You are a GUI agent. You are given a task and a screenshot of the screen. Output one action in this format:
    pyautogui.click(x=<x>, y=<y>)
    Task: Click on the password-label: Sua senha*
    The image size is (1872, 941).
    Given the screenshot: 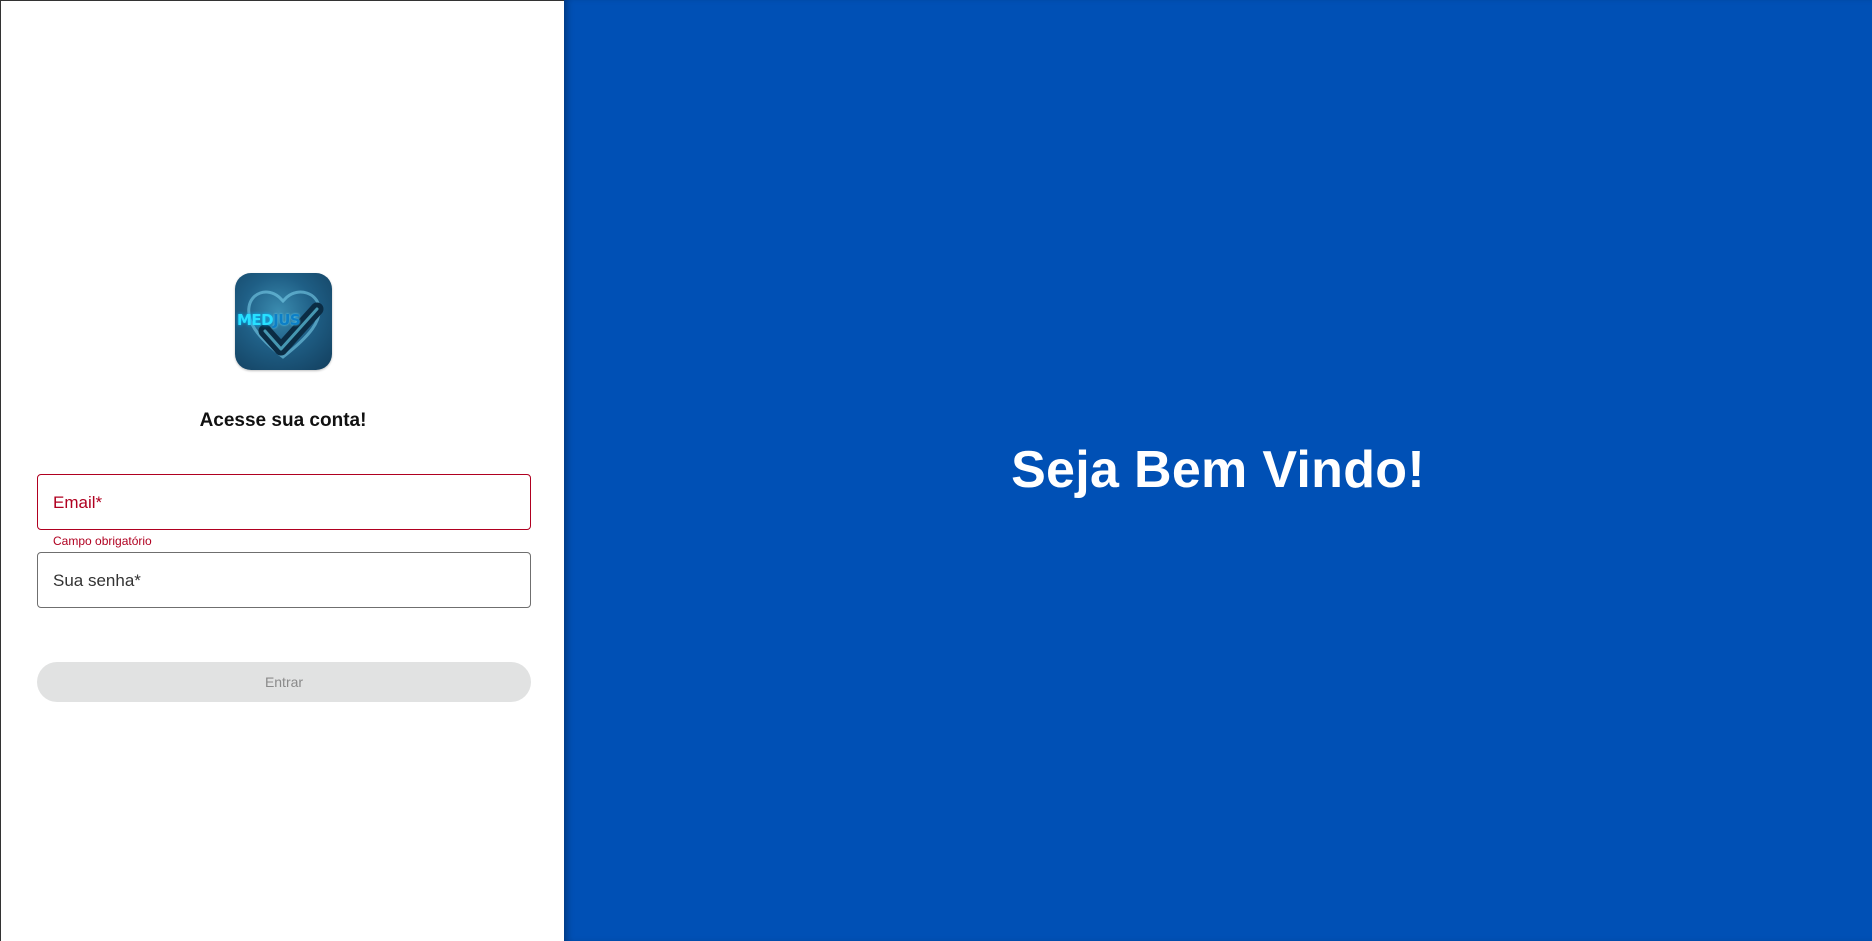 What is the action you would take?
    pyautogui.click(x=97, y=580)
    